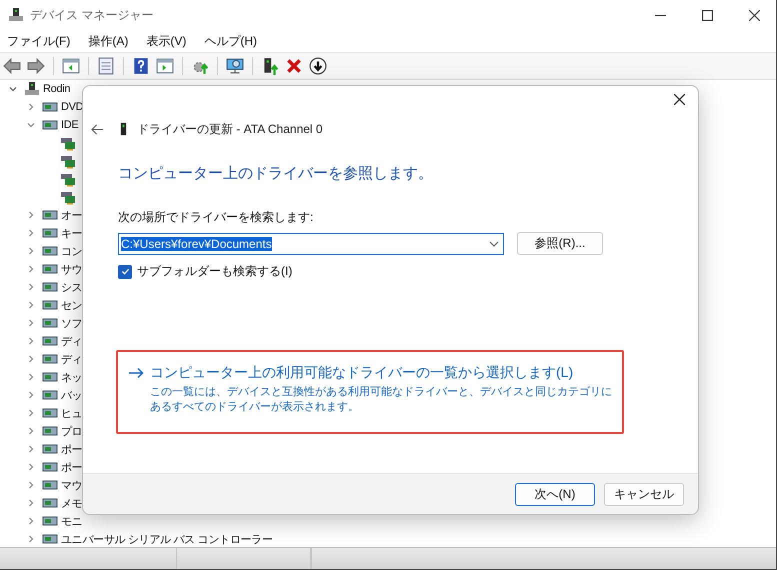 The width and height of the screenshot is (777, 570). I want to click on arrow-right-icon, so click(136, 373).